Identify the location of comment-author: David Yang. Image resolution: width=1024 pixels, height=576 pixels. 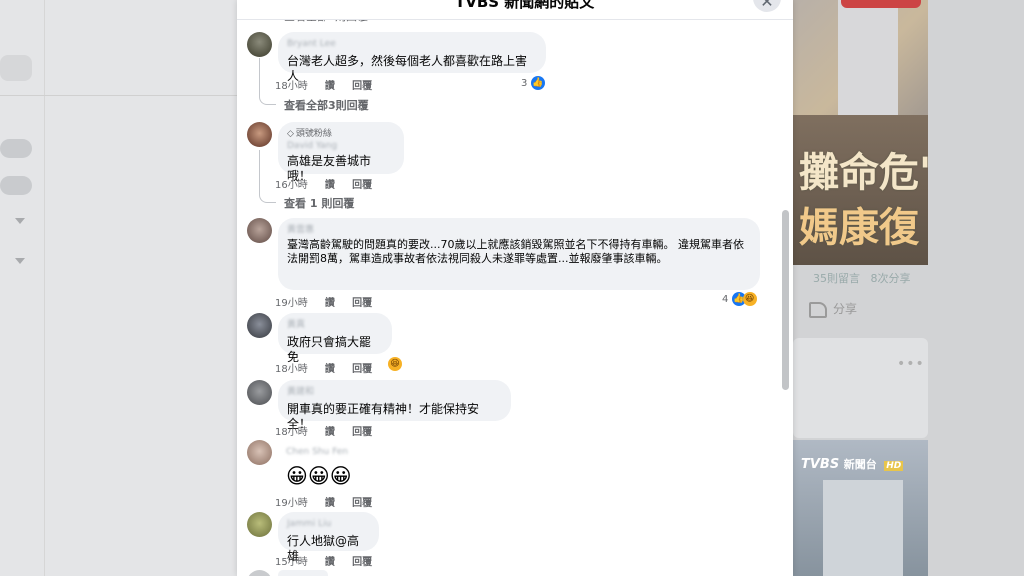
(340, 146).